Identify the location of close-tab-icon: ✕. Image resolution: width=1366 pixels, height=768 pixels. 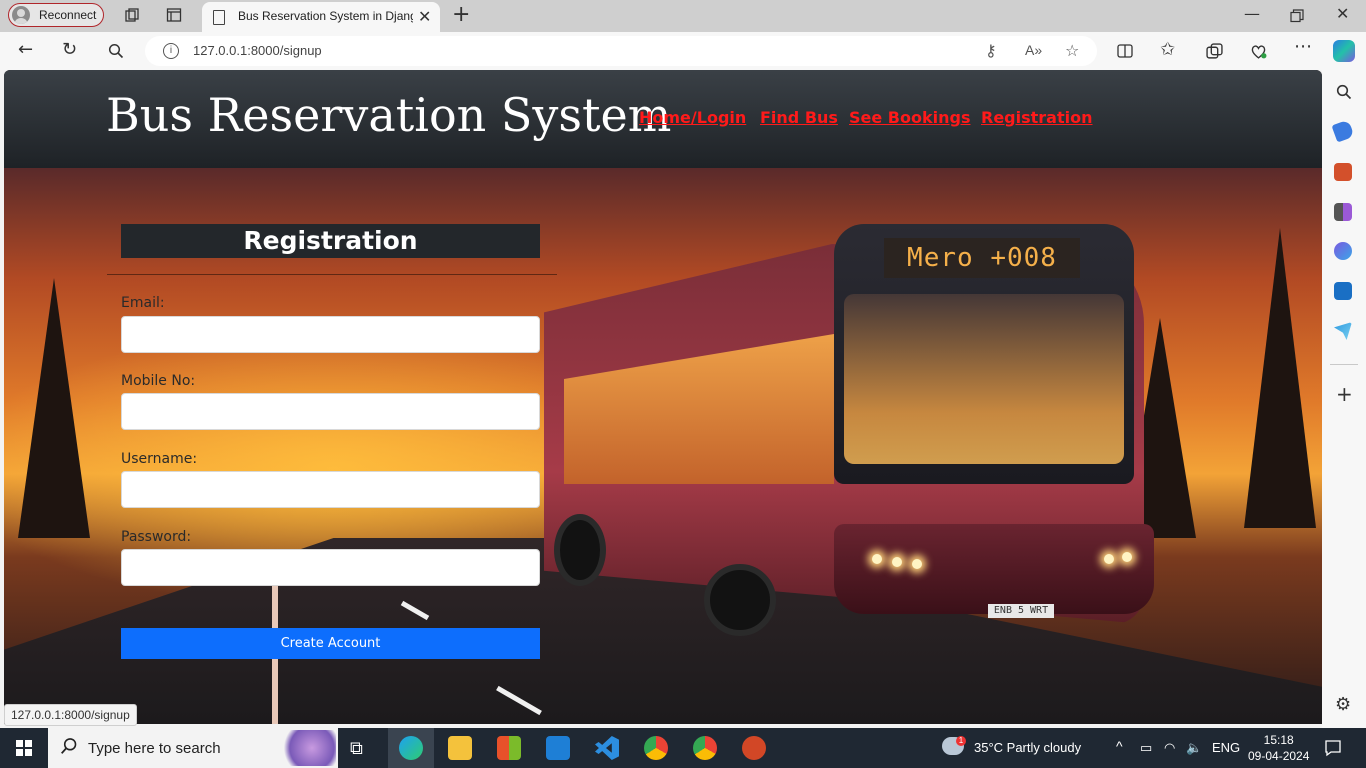
(424, 16).